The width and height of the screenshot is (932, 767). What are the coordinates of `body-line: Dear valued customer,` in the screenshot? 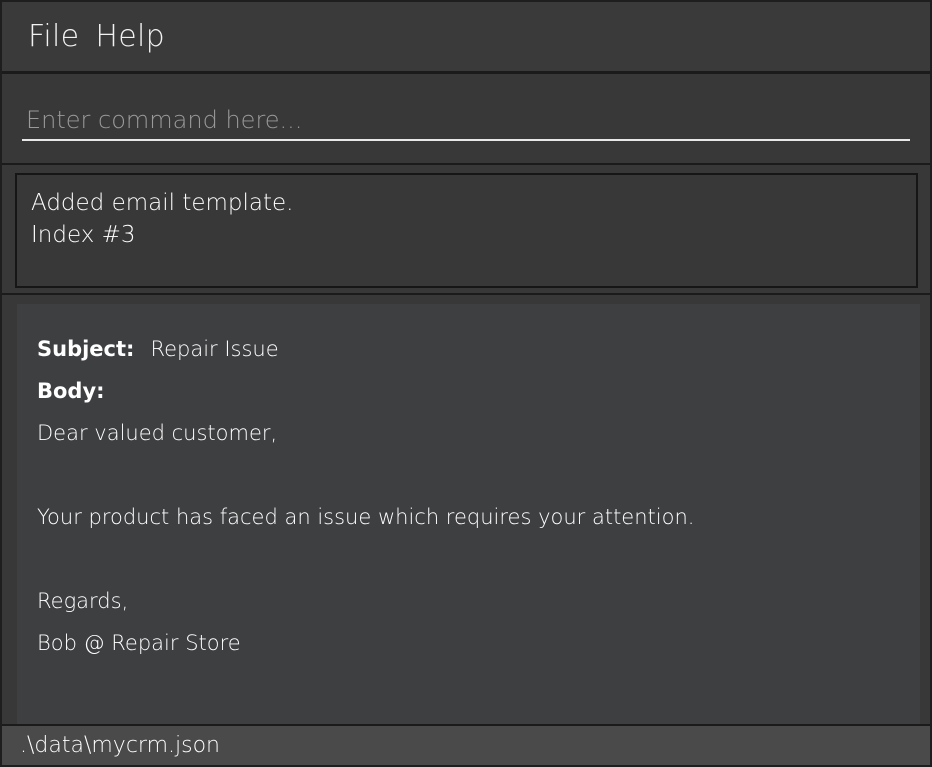 It's located at (157, 433).